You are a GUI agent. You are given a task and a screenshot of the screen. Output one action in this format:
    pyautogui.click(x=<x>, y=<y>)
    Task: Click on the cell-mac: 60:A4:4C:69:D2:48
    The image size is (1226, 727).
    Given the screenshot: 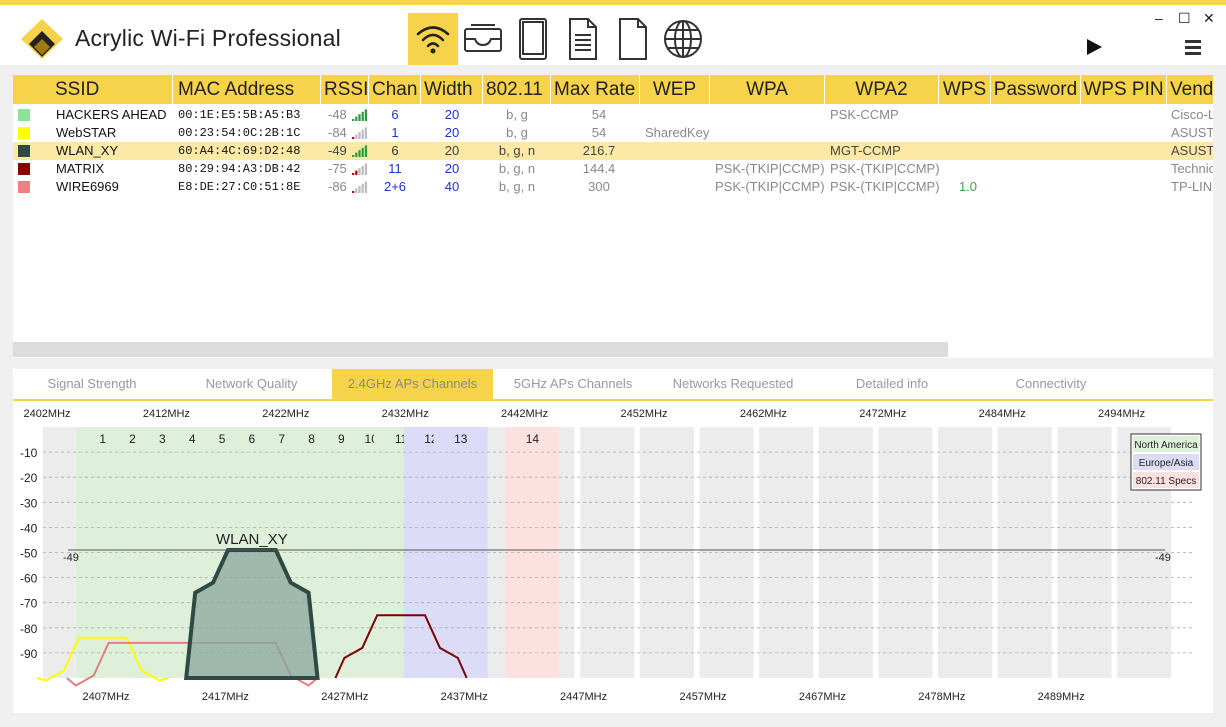 What is the action you would take?
    pyautogui.click(x=239, y=151)
    